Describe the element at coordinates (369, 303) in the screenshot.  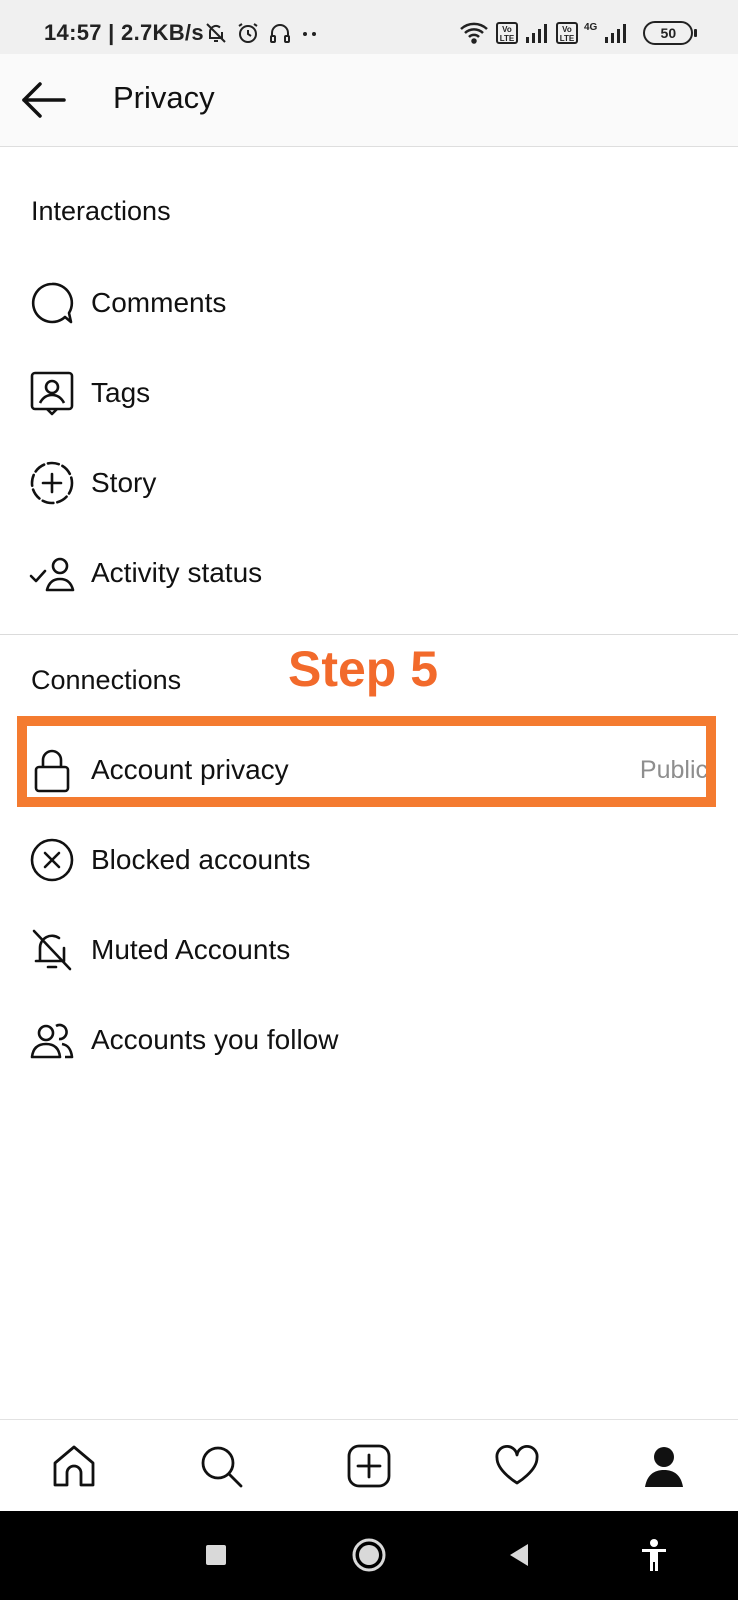
I see `menu-item-comments: Comments` at that location.